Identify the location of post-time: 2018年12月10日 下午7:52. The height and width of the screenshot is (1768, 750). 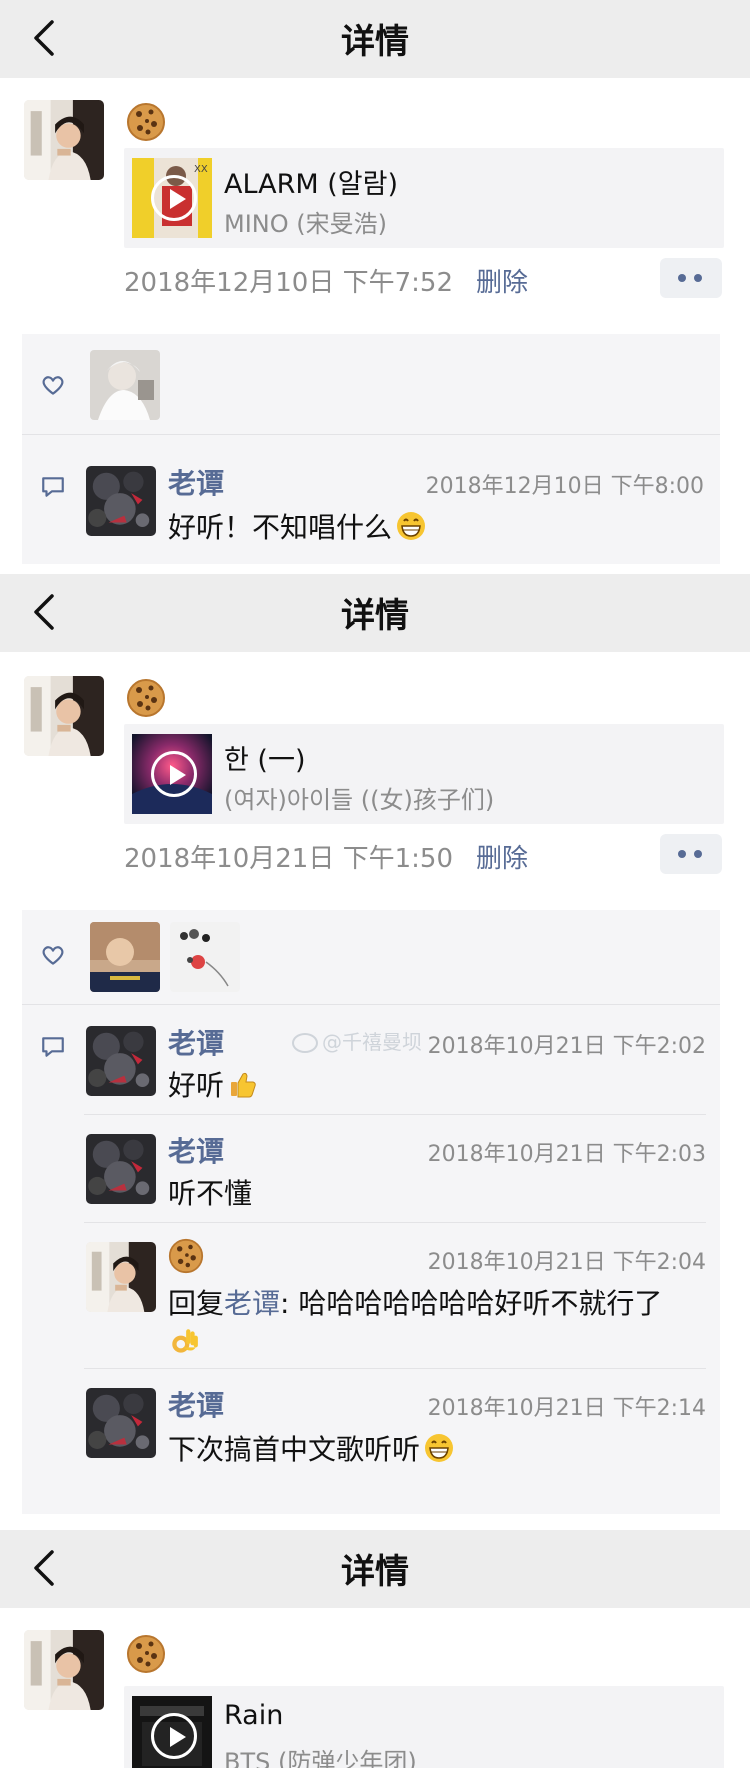
(288, 283).